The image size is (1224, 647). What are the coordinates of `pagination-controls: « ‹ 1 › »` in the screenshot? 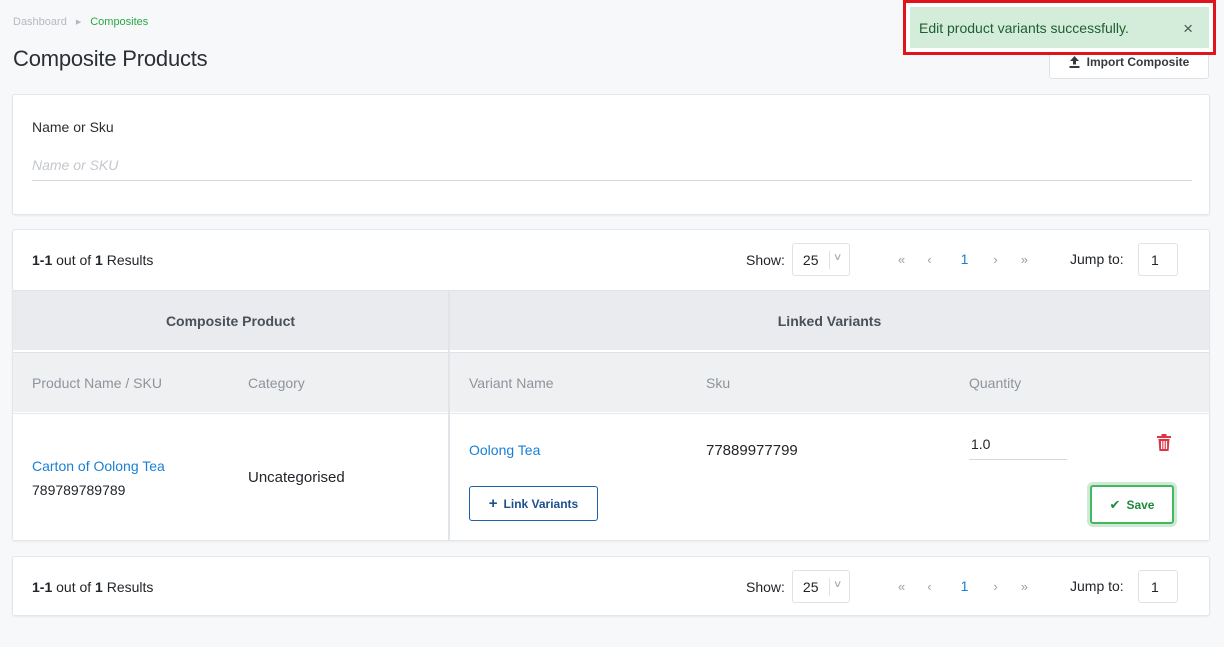 It's located at (963, 259).